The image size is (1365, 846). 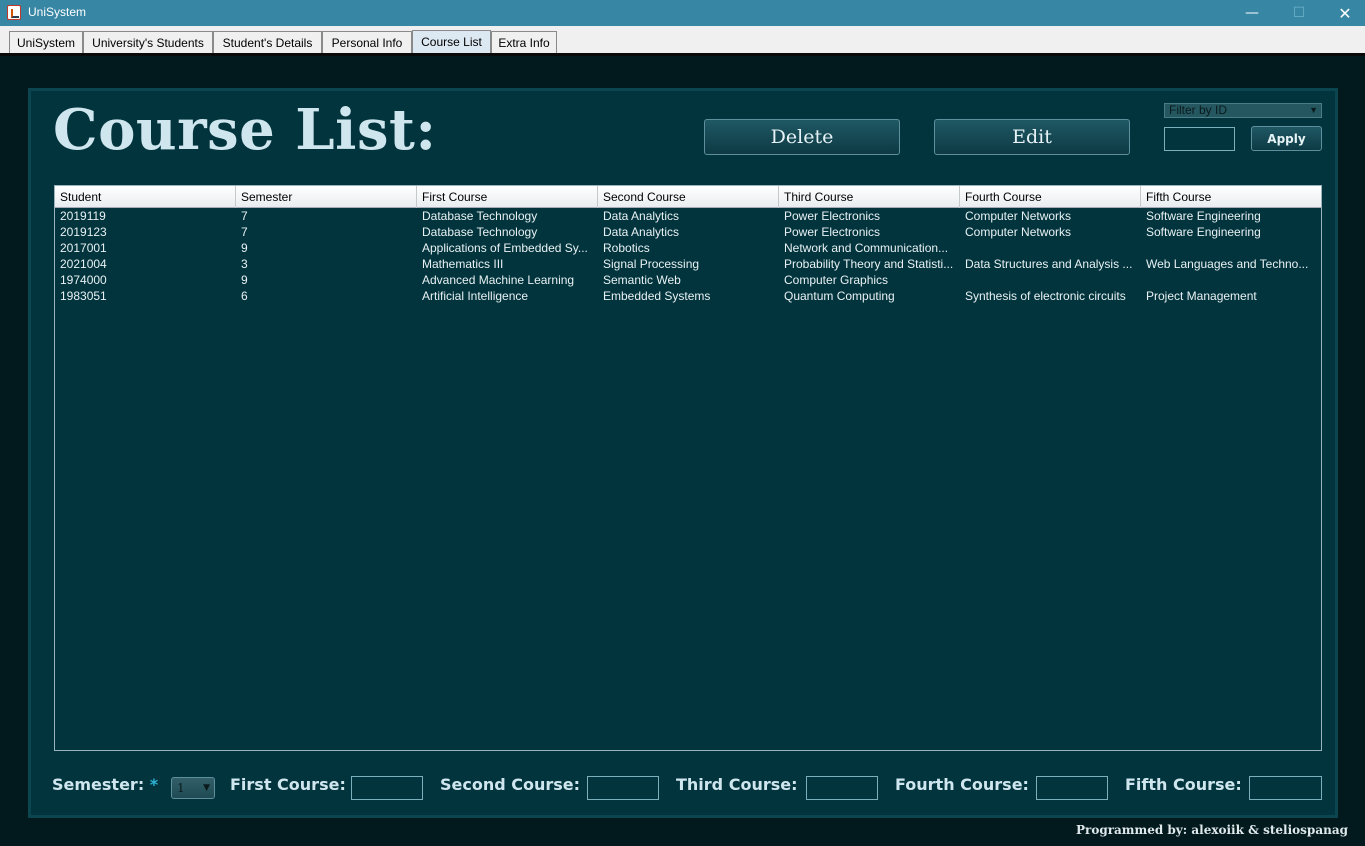 What do you see at coordinates (626, 248) in the screenshot?
I see `cell-second-course: Robotics` at bounding box center [626, 248].